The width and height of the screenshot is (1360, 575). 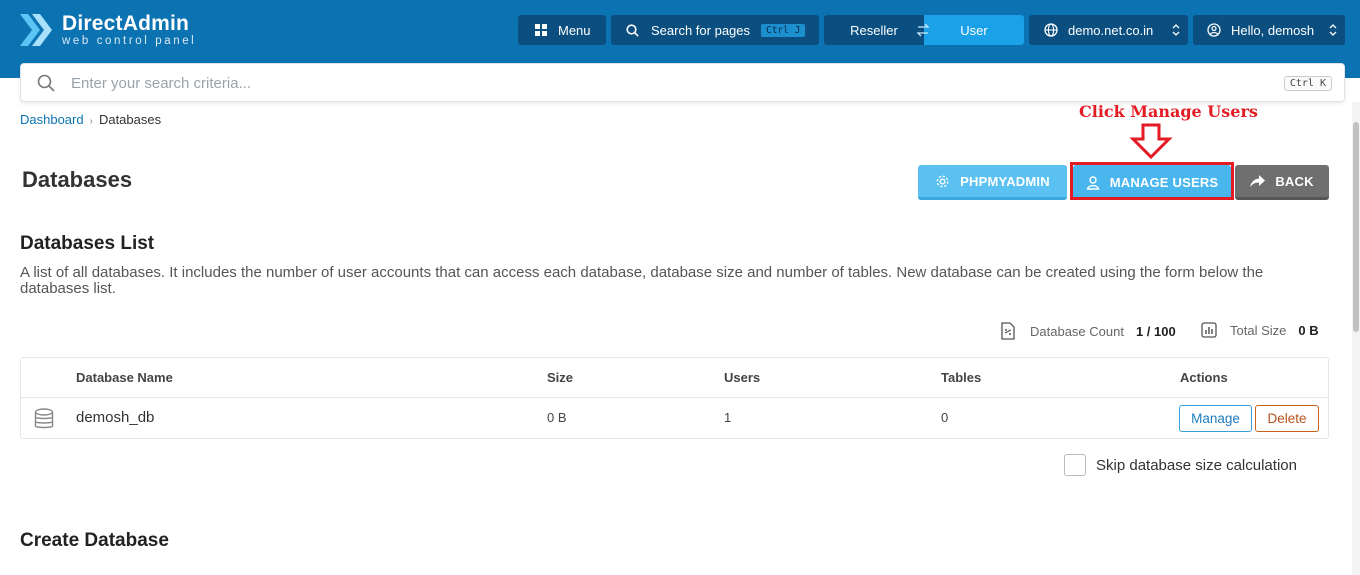 What do you see at coordinates (1308, 330) in the screenshot?
I see `total-size-value: 0 B` at bounding box center [1308, 330].